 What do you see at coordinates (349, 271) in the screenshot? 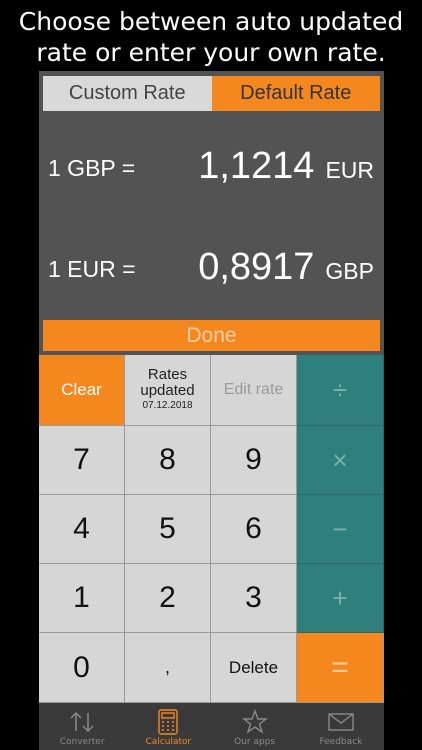
I see `rate-currency-gbp: GBP` at bounding box center [349, 271].